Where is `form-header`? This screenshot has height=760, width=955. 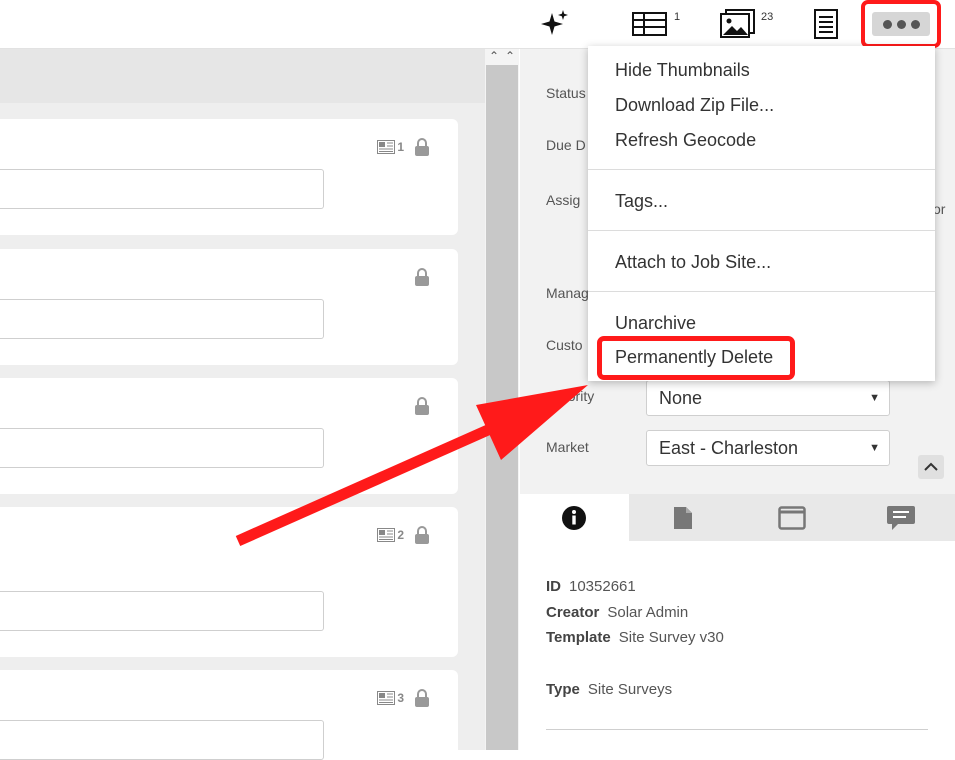
form-header is located at coordinates (242, 76).